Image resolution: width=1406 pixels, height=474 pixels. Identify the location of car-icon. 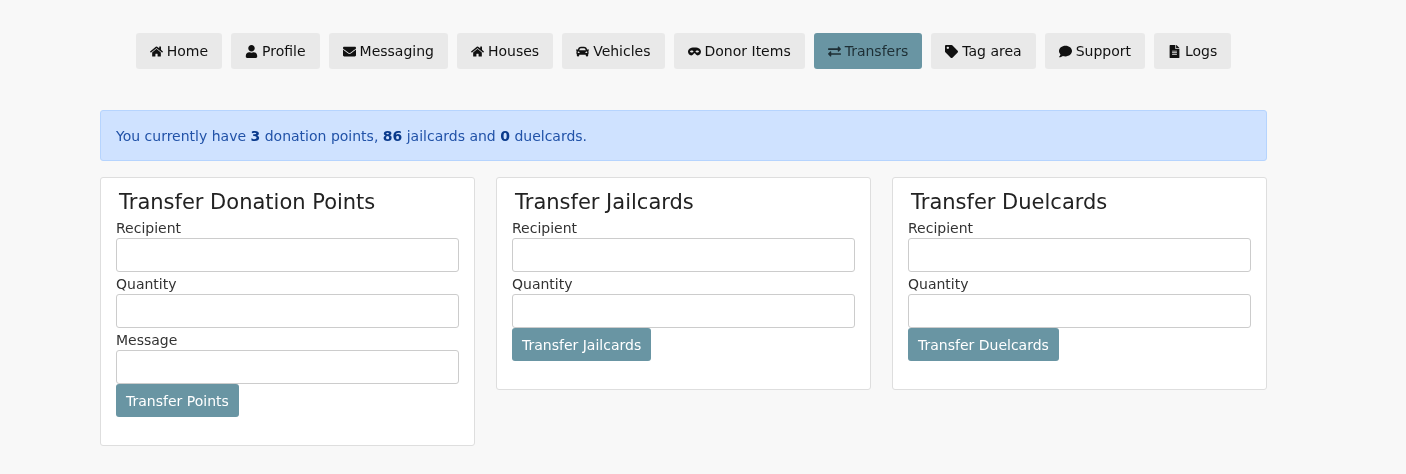
(583, 51).